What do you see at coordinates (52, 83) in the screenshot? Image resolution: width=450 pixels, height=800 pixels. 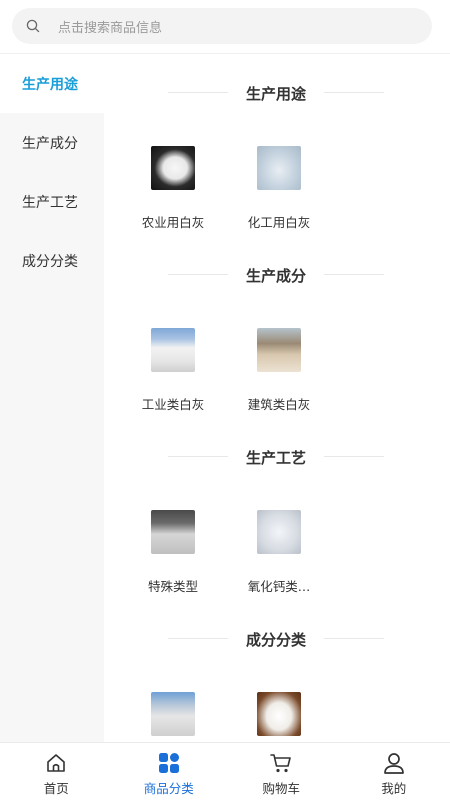 I see `sidebar-item-usage: 生产用途` at bounding box center [52, 83].